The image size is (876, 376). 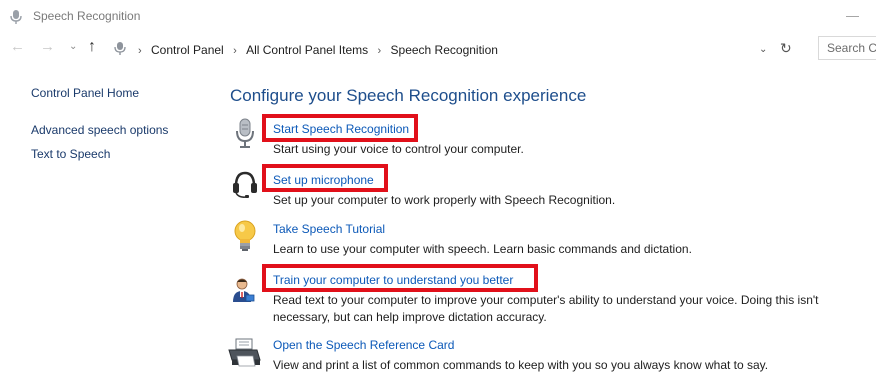 I want to click on sidebar-text-to-speech: Text to Speech, so click(x=70, y=154).